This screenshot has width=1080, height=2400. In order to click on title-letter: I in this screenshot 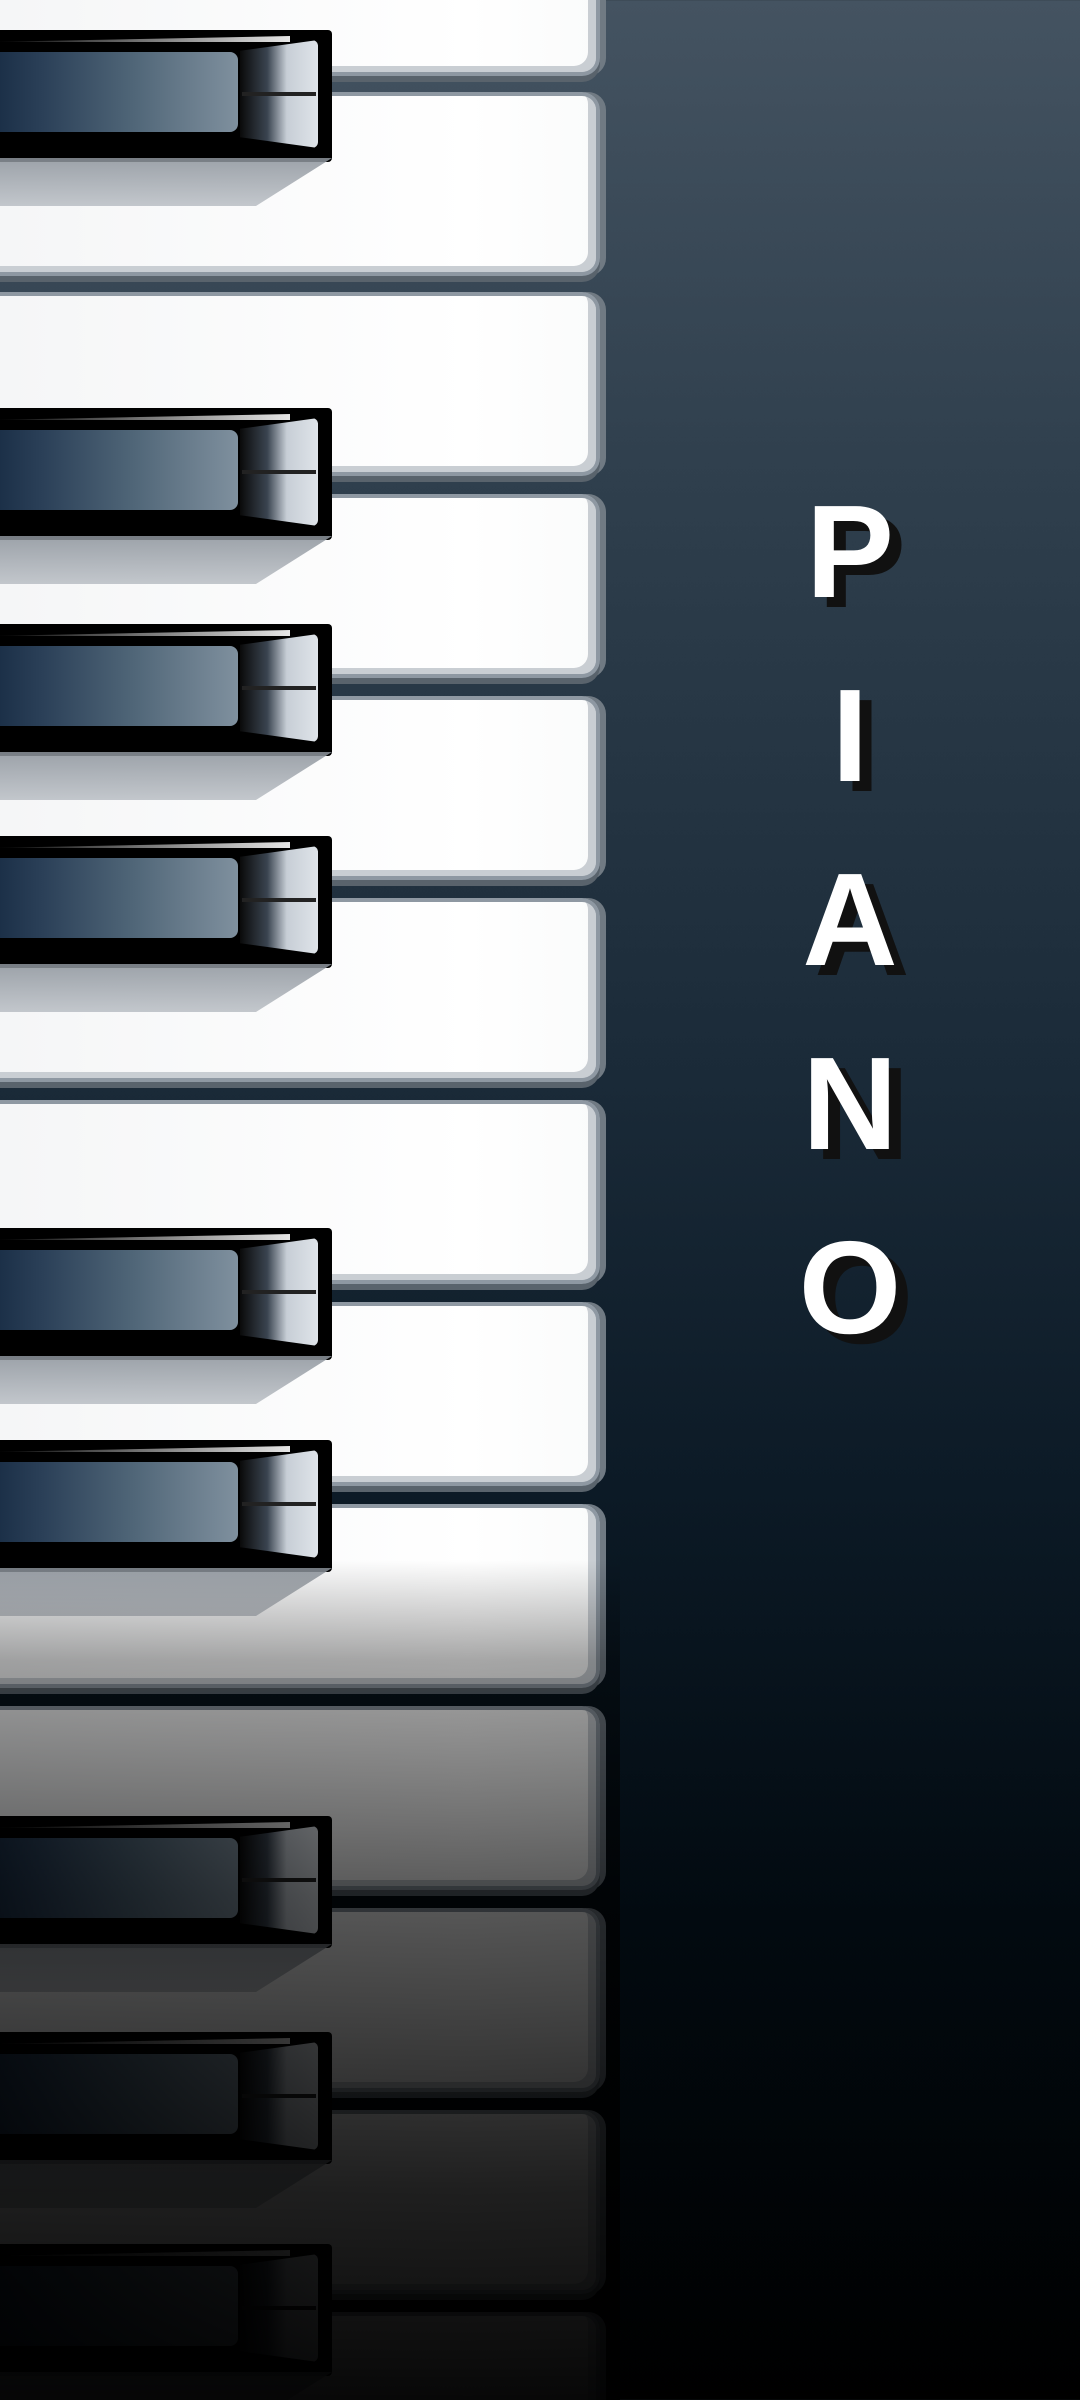, I will do `click(850, 735)`.